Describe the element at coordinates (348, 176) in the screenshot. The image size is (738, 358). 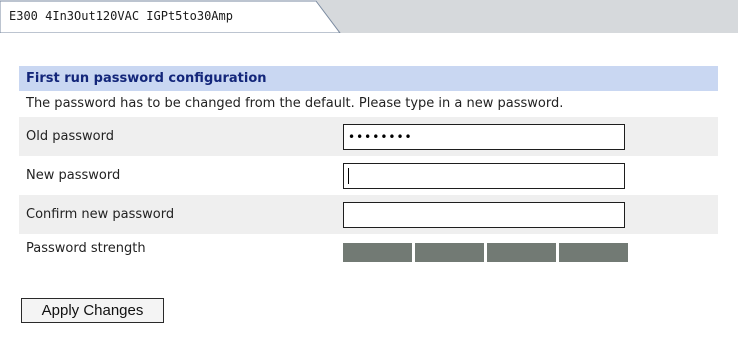
I see `text-caret` at that location.